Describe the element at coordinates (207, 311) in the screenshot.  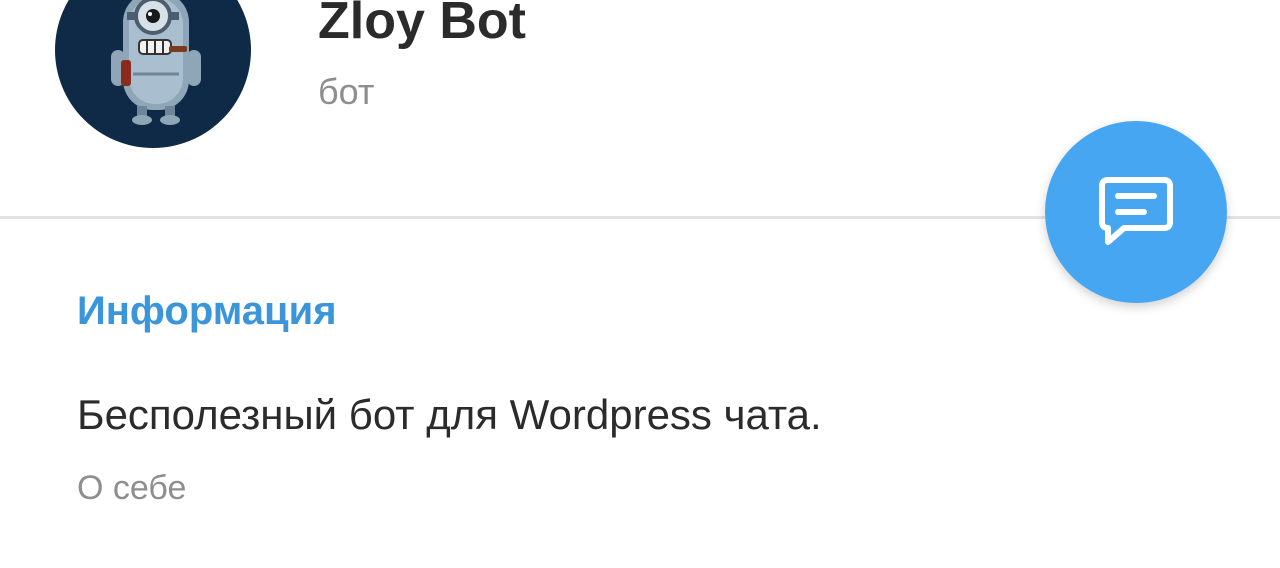
I see `info-section-title: Информация` at that location.